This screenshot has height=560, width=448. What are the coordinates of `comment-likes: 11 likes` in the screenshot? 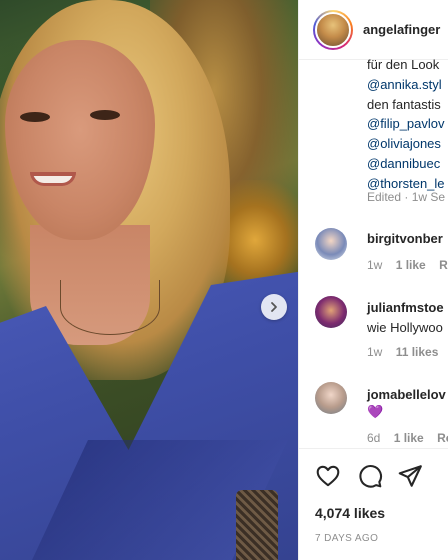 It's located at (417, 352).